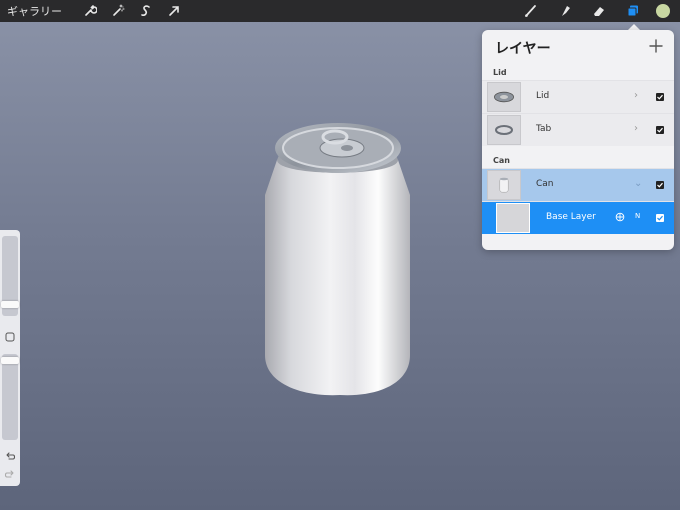  Describe the element at coordinates (620, 217) in the screenshot. I see `alpha-lock-icon` at that location.